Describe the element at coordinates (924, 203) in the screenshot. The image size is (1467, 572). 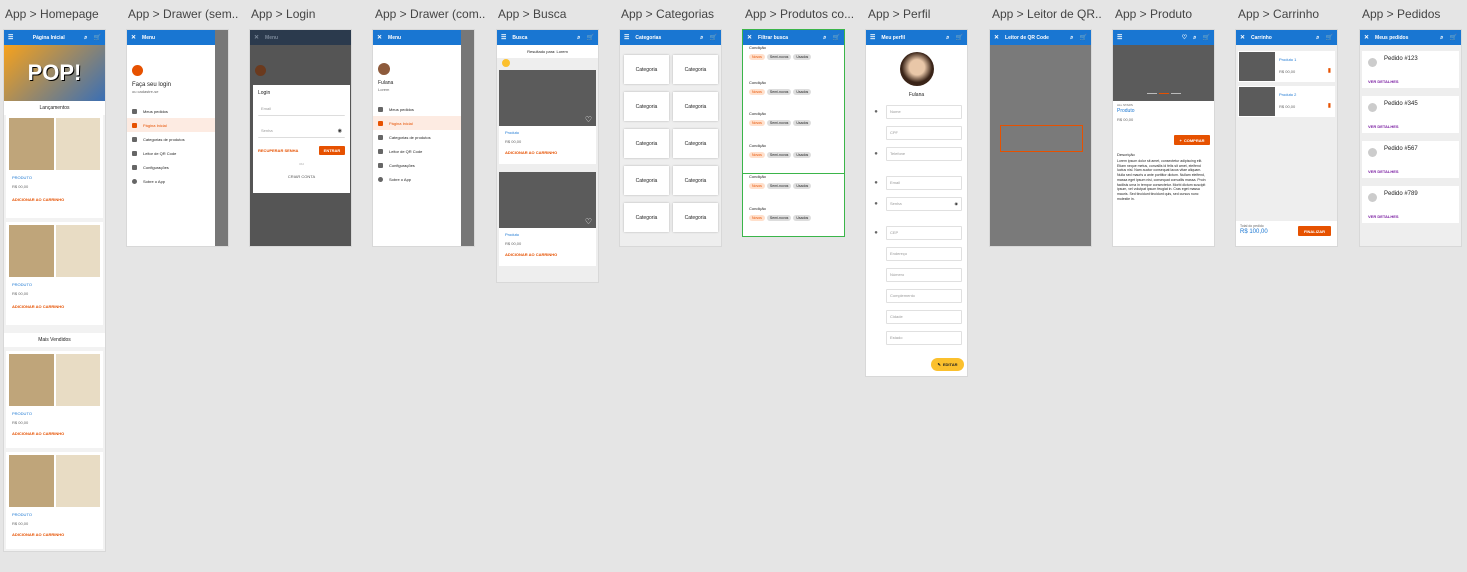
I see `profile-input: Senha ◉` at that location.